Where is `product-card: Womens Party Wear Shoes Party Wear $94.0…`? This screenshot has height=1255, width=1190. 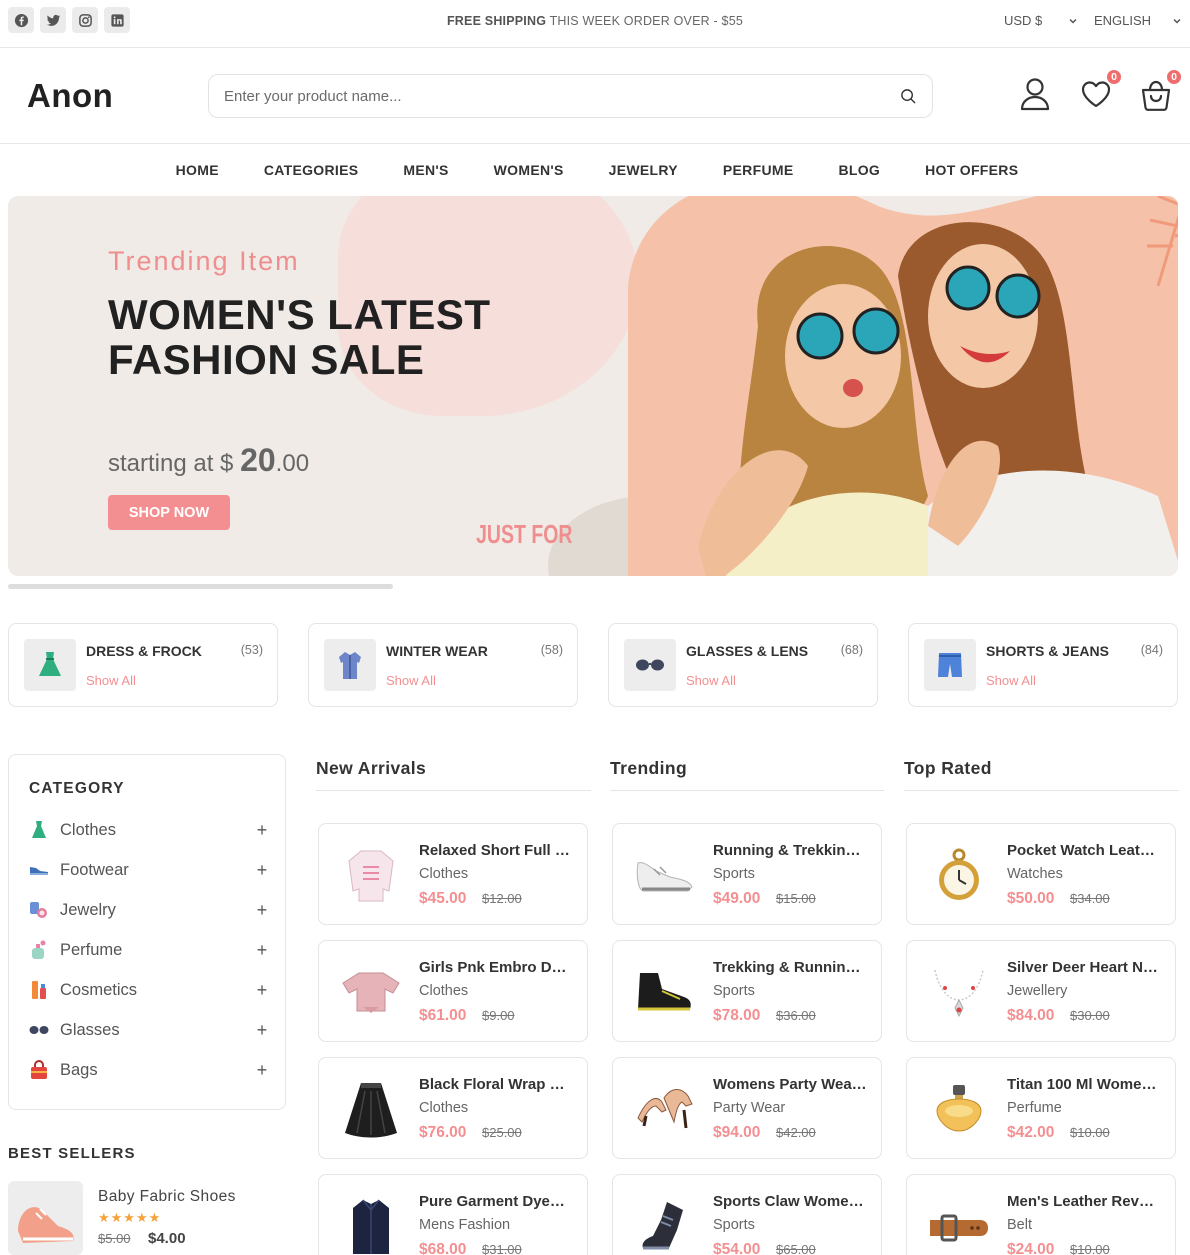 product-card: Womens Party Wear Shoes Party Wear $94.0… is located at coordinates (747, 1108).